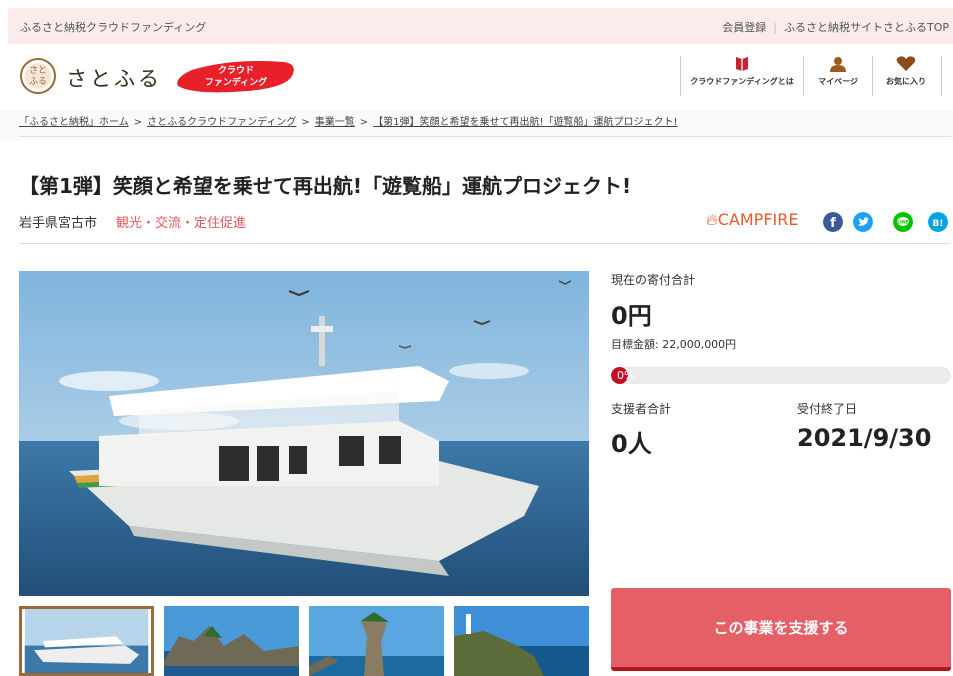  I want to click on nav-favorites: お気に入り, so click(906, 77).